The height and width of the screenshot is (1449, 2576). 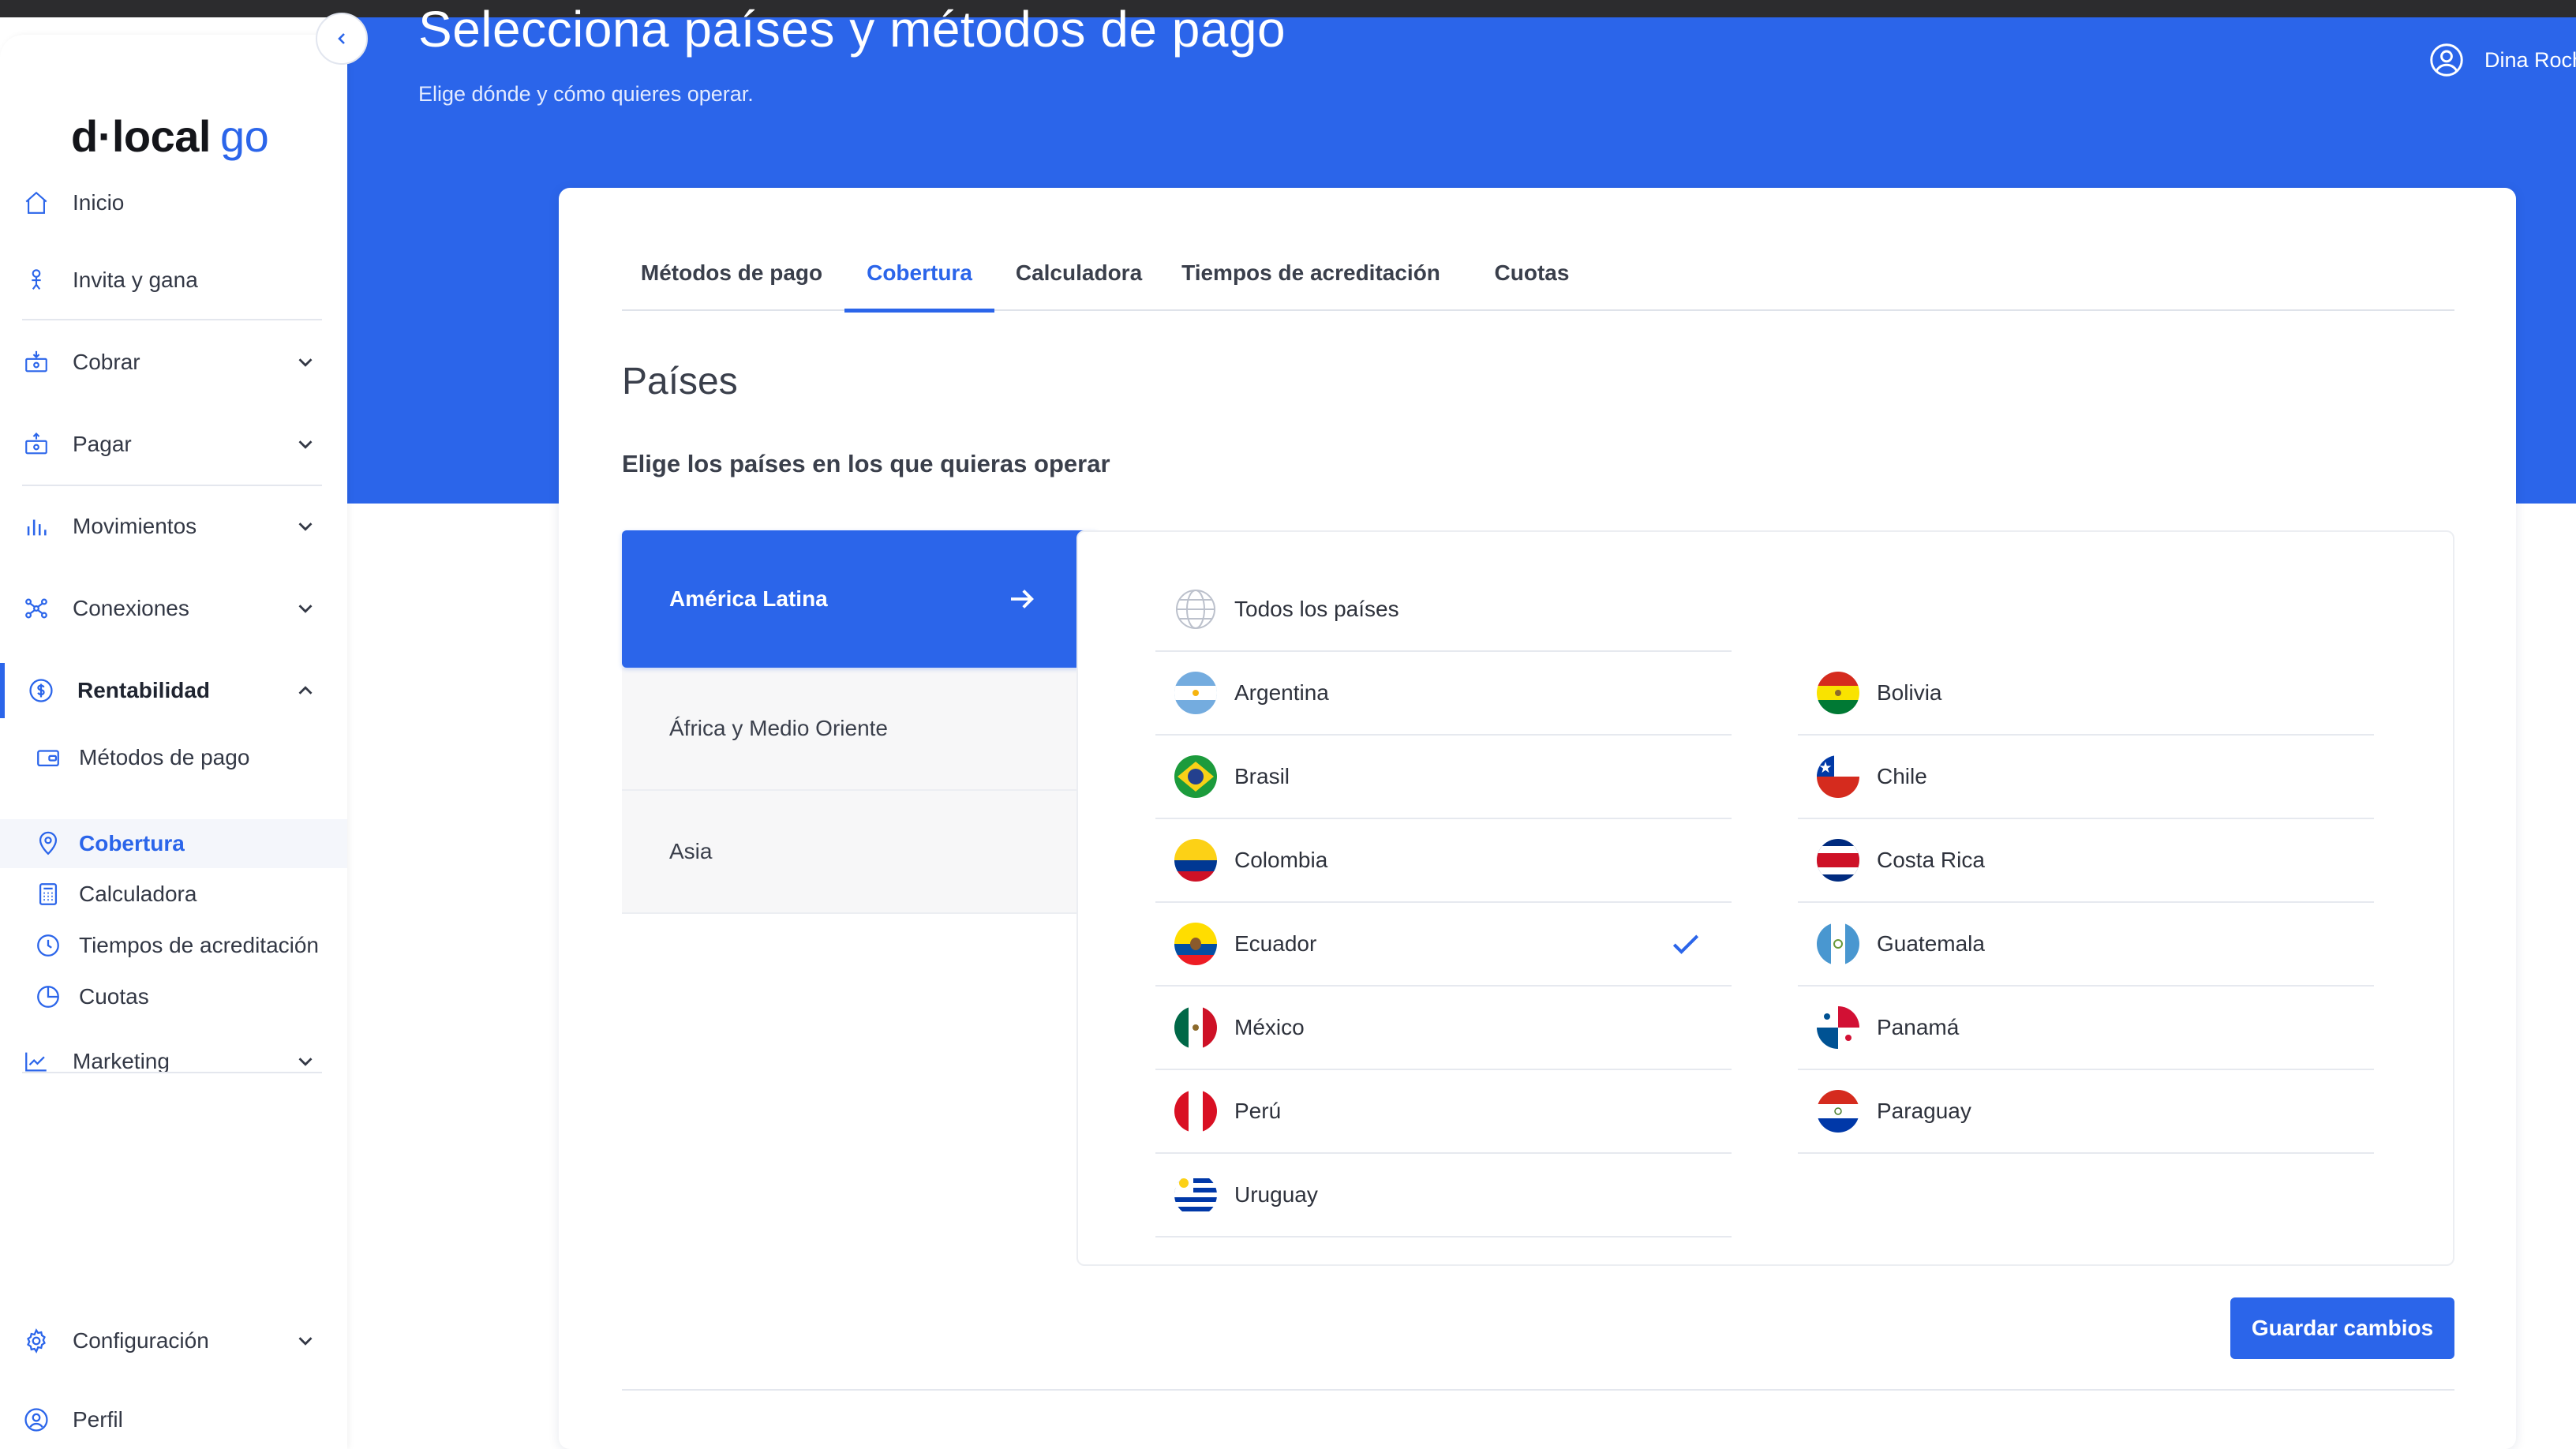 I want to click on country-name: Guatemala, so click(x=1931, y=943).